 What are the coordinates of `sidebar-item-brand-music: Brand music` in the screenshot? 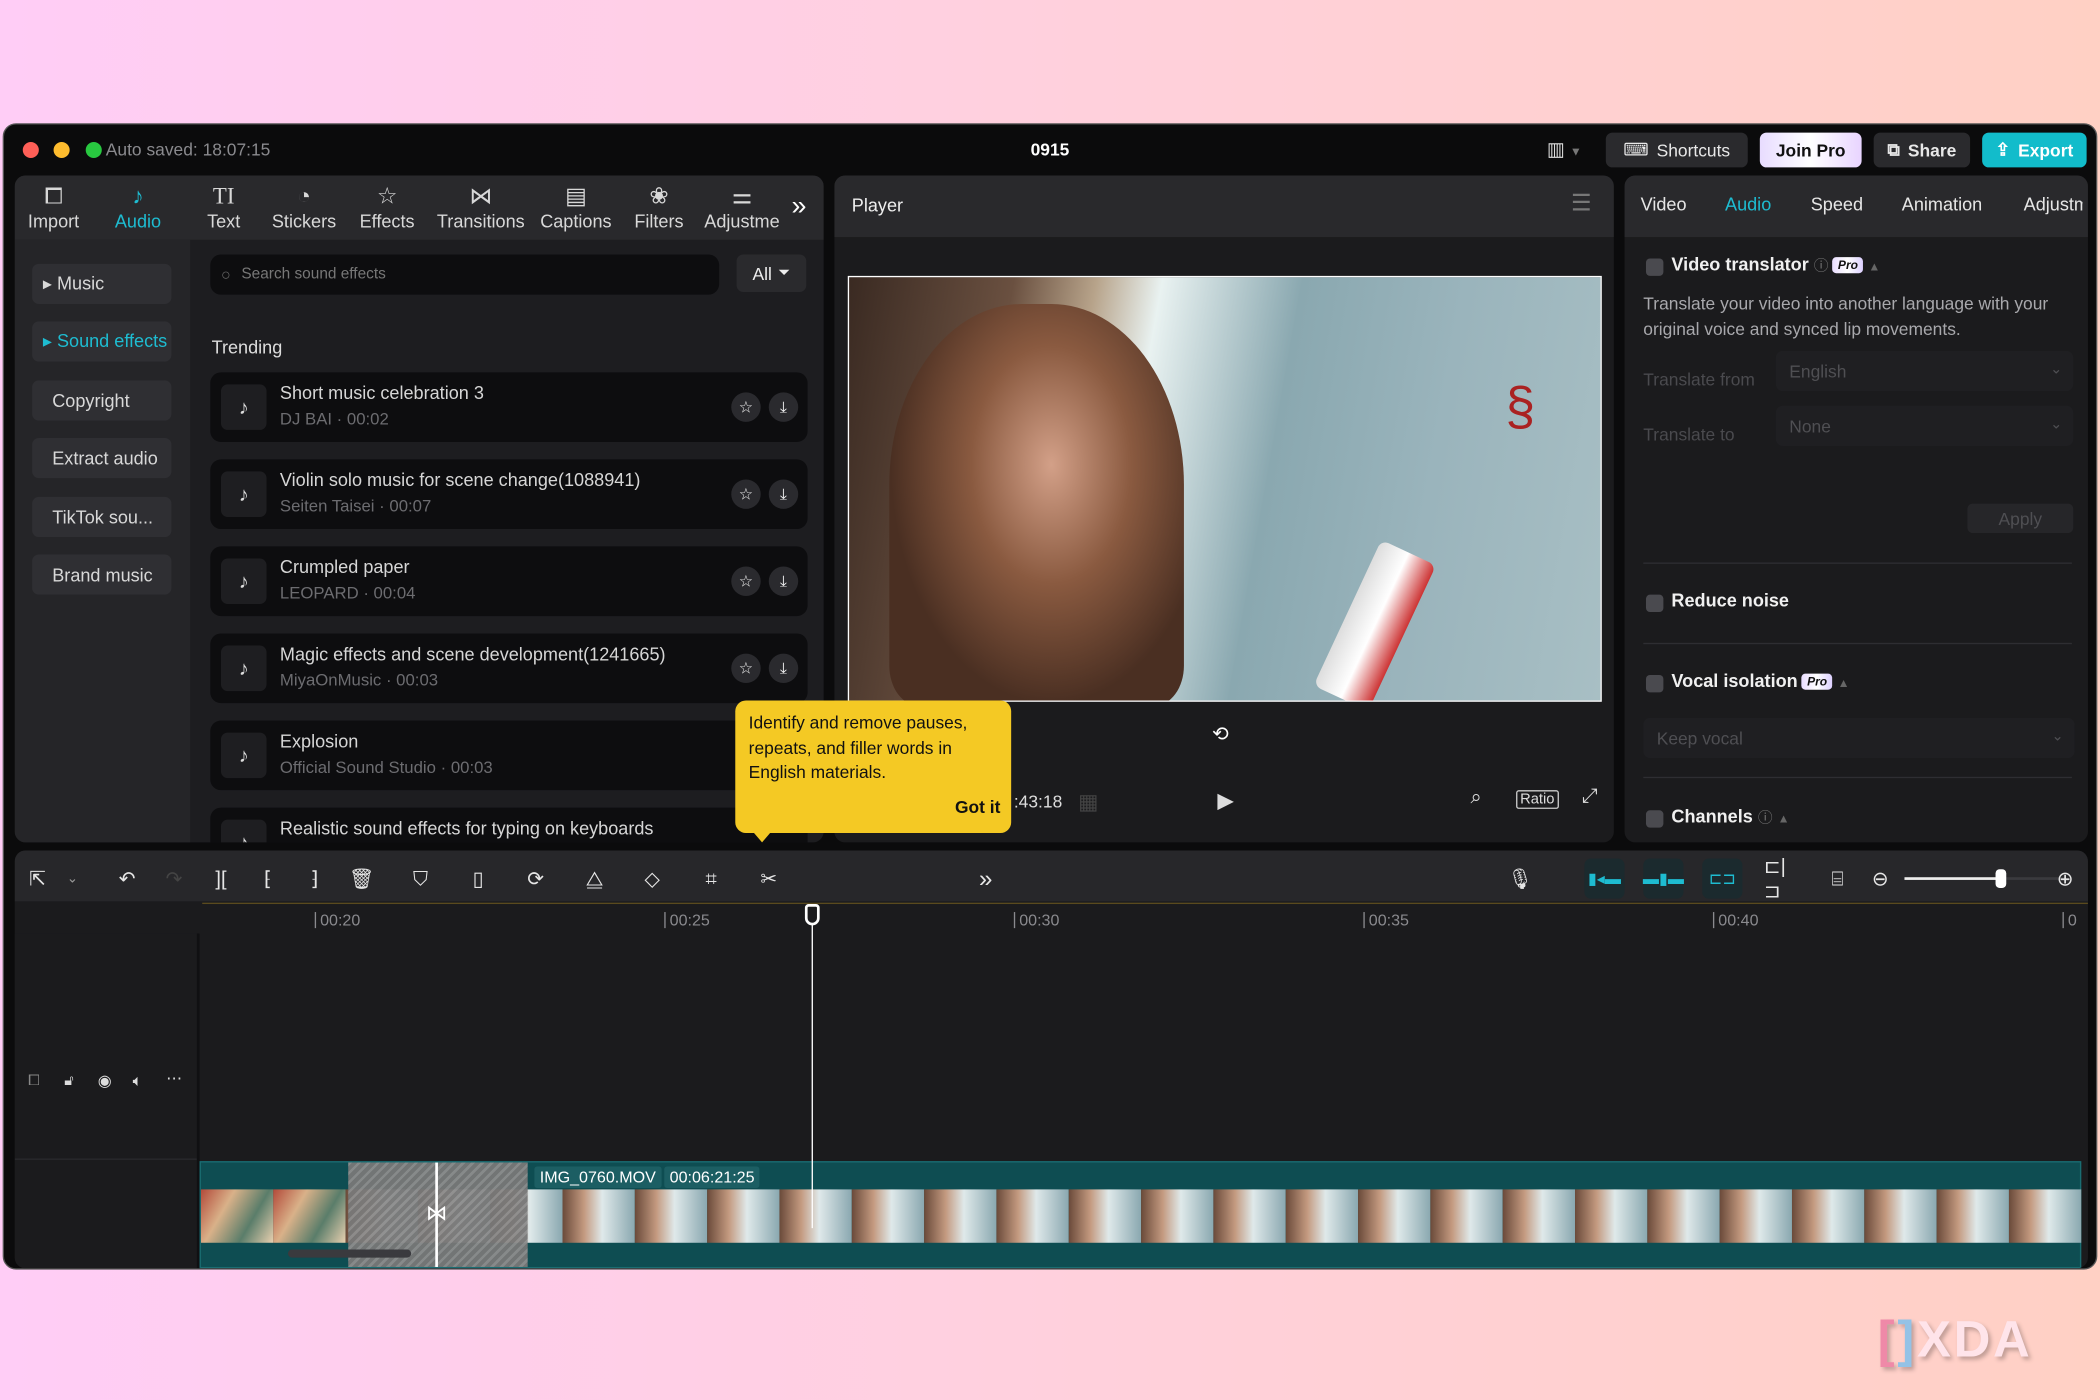 It's located at (102, 574).